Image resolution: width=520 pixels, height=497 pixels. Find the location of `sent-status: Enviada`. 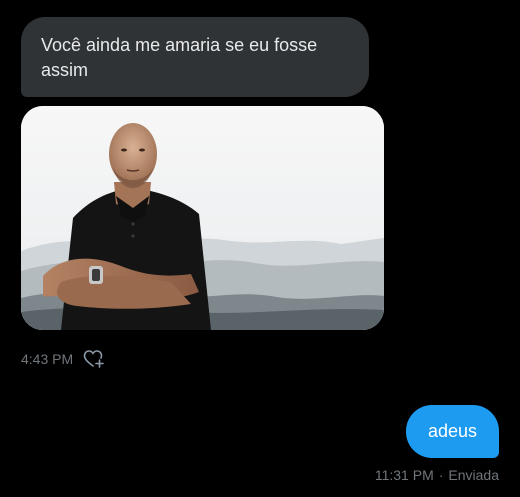

sent-status: Enviada is located at coordinates (473, 475).